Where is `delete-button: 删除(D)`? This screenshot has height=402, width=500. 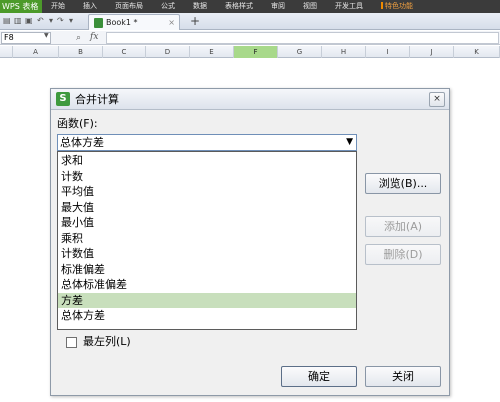
delete-button: 删除(D) is located at coordinates (403, 254).